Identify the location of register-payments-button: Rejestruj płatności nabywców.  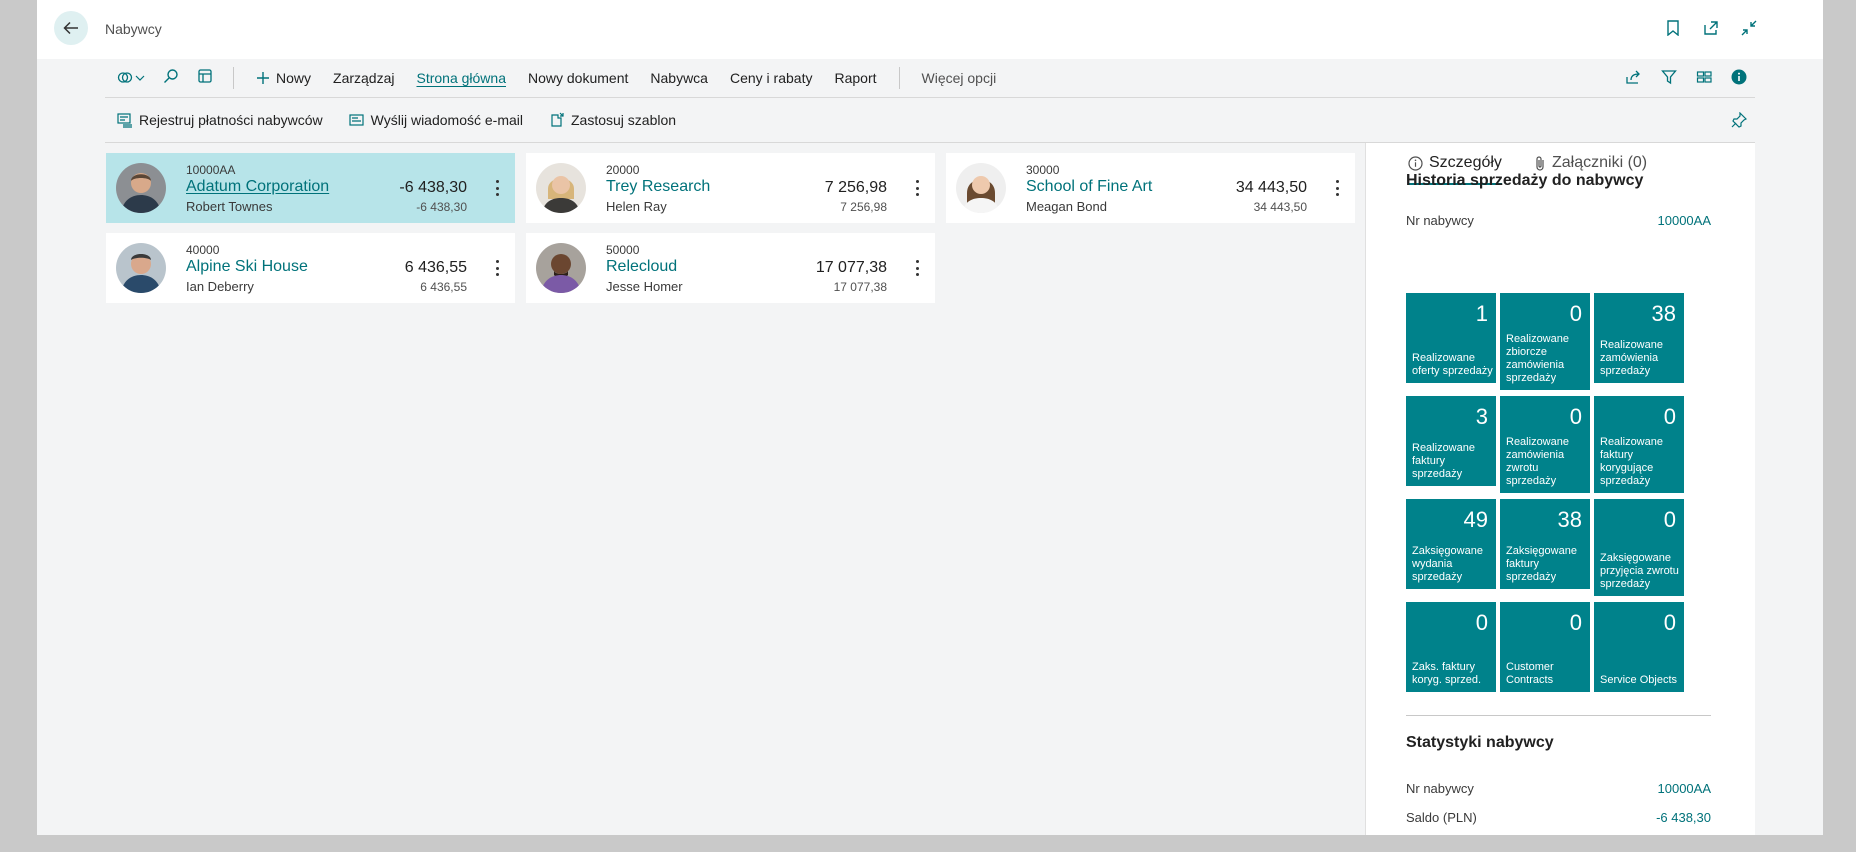
(220, 120).